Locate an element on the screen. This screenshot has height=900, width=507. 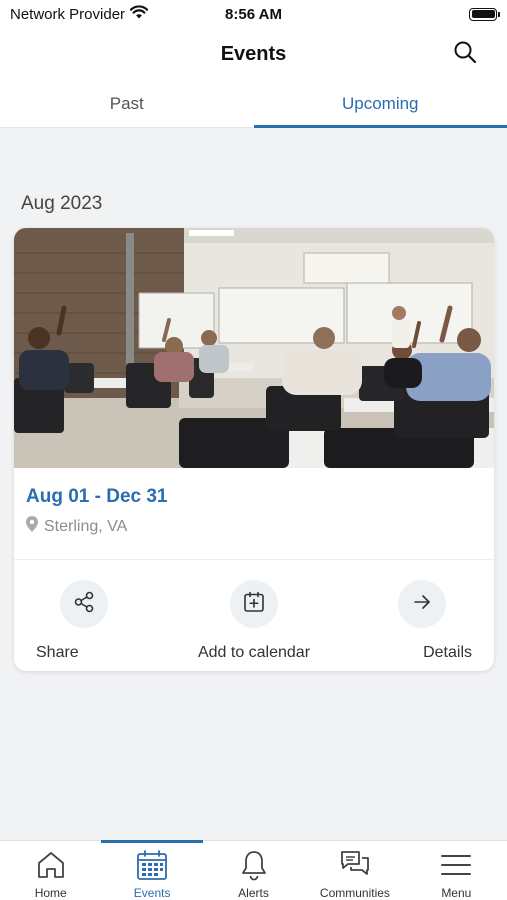
calendar-icon-circle is located at coordinates (254, 604).